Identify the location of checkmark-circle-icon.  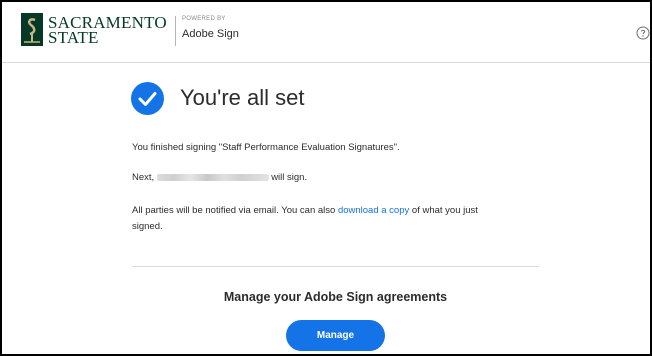
(147, 98).